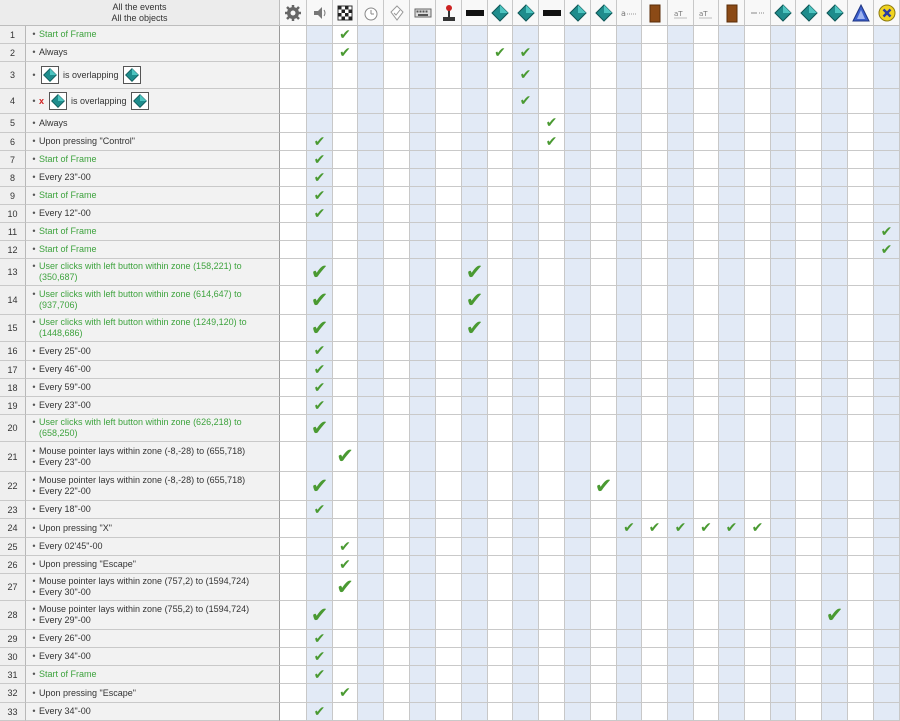 The width and height of the screenshot is (900, 721). What do you see at coordinates (450, 75) in the screenshot?
I see `event-row: 3 • is overlapping ✔` at bounding box center [450, 75].